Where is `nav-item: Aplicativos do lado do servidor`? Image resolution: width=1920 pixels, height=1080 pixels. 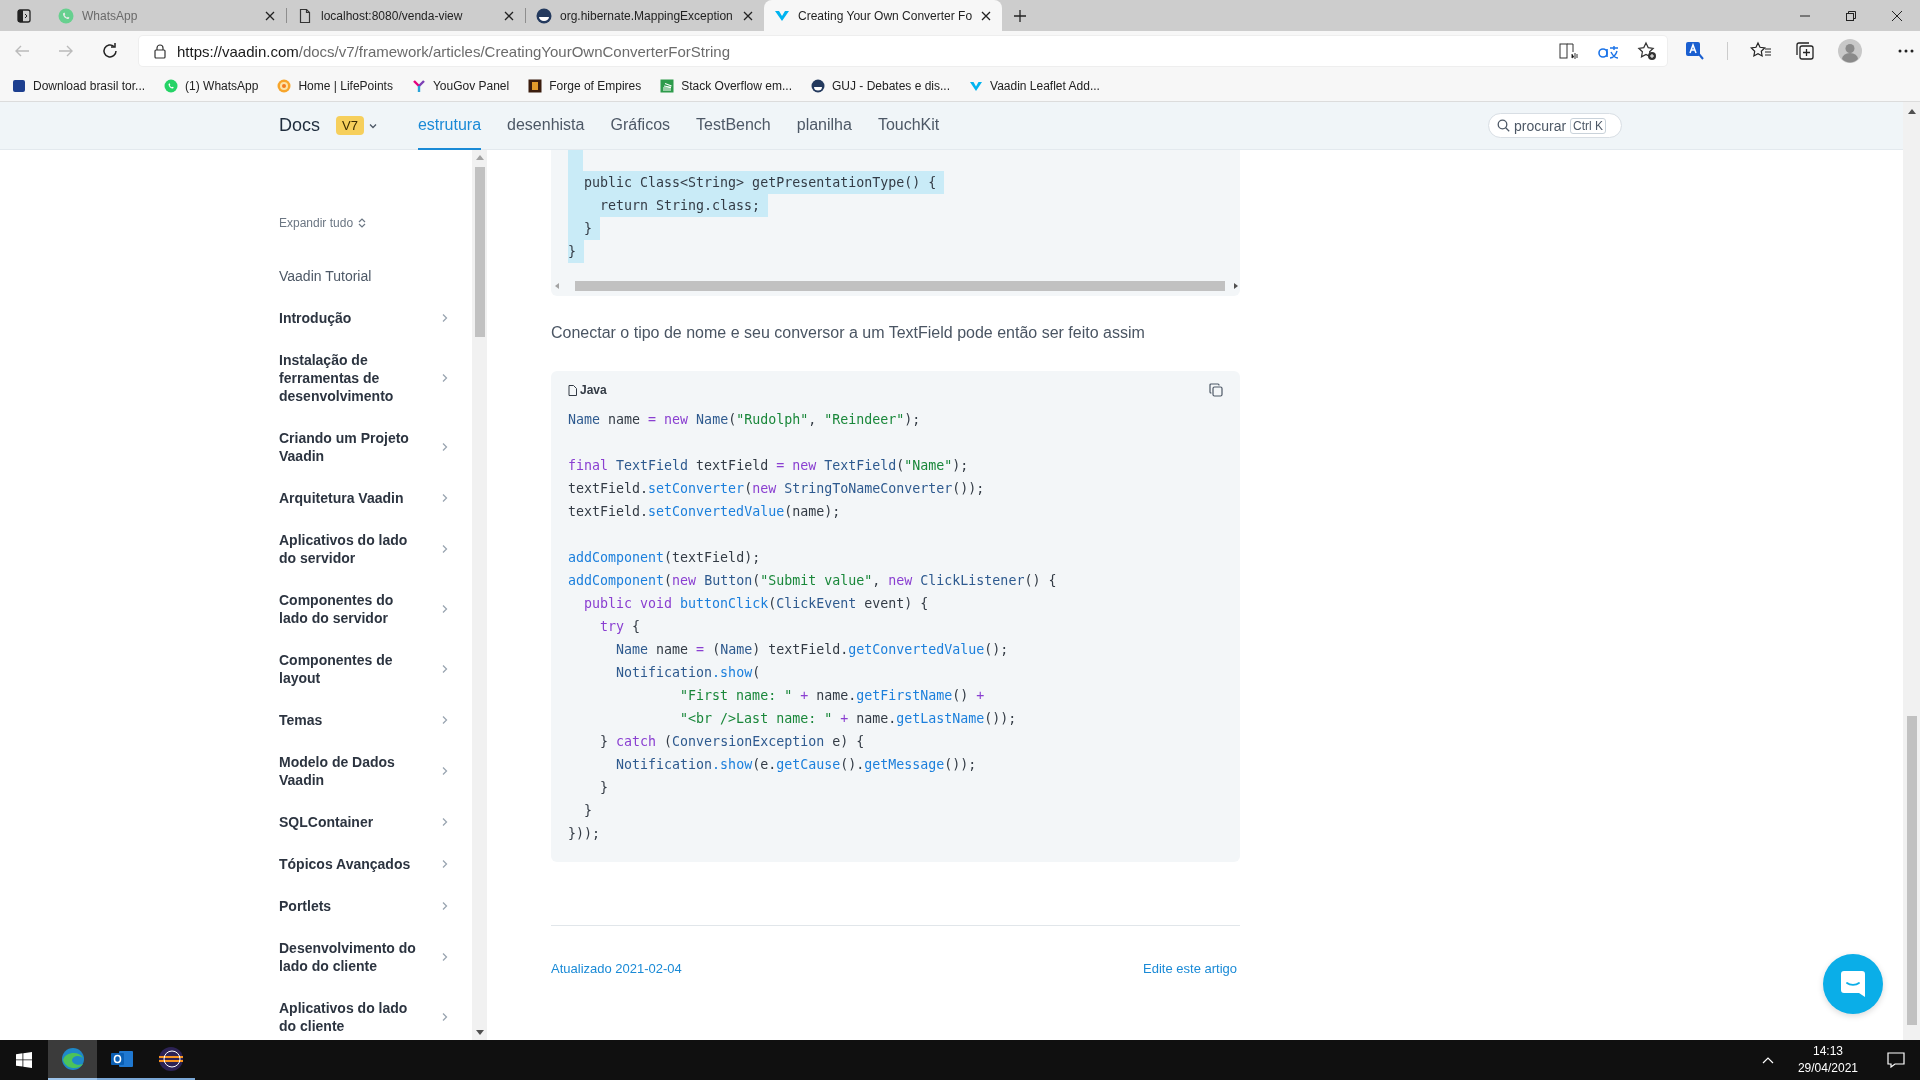
nav-item: Aplicativos do lado do servidor is located at coordinates (364, 549).